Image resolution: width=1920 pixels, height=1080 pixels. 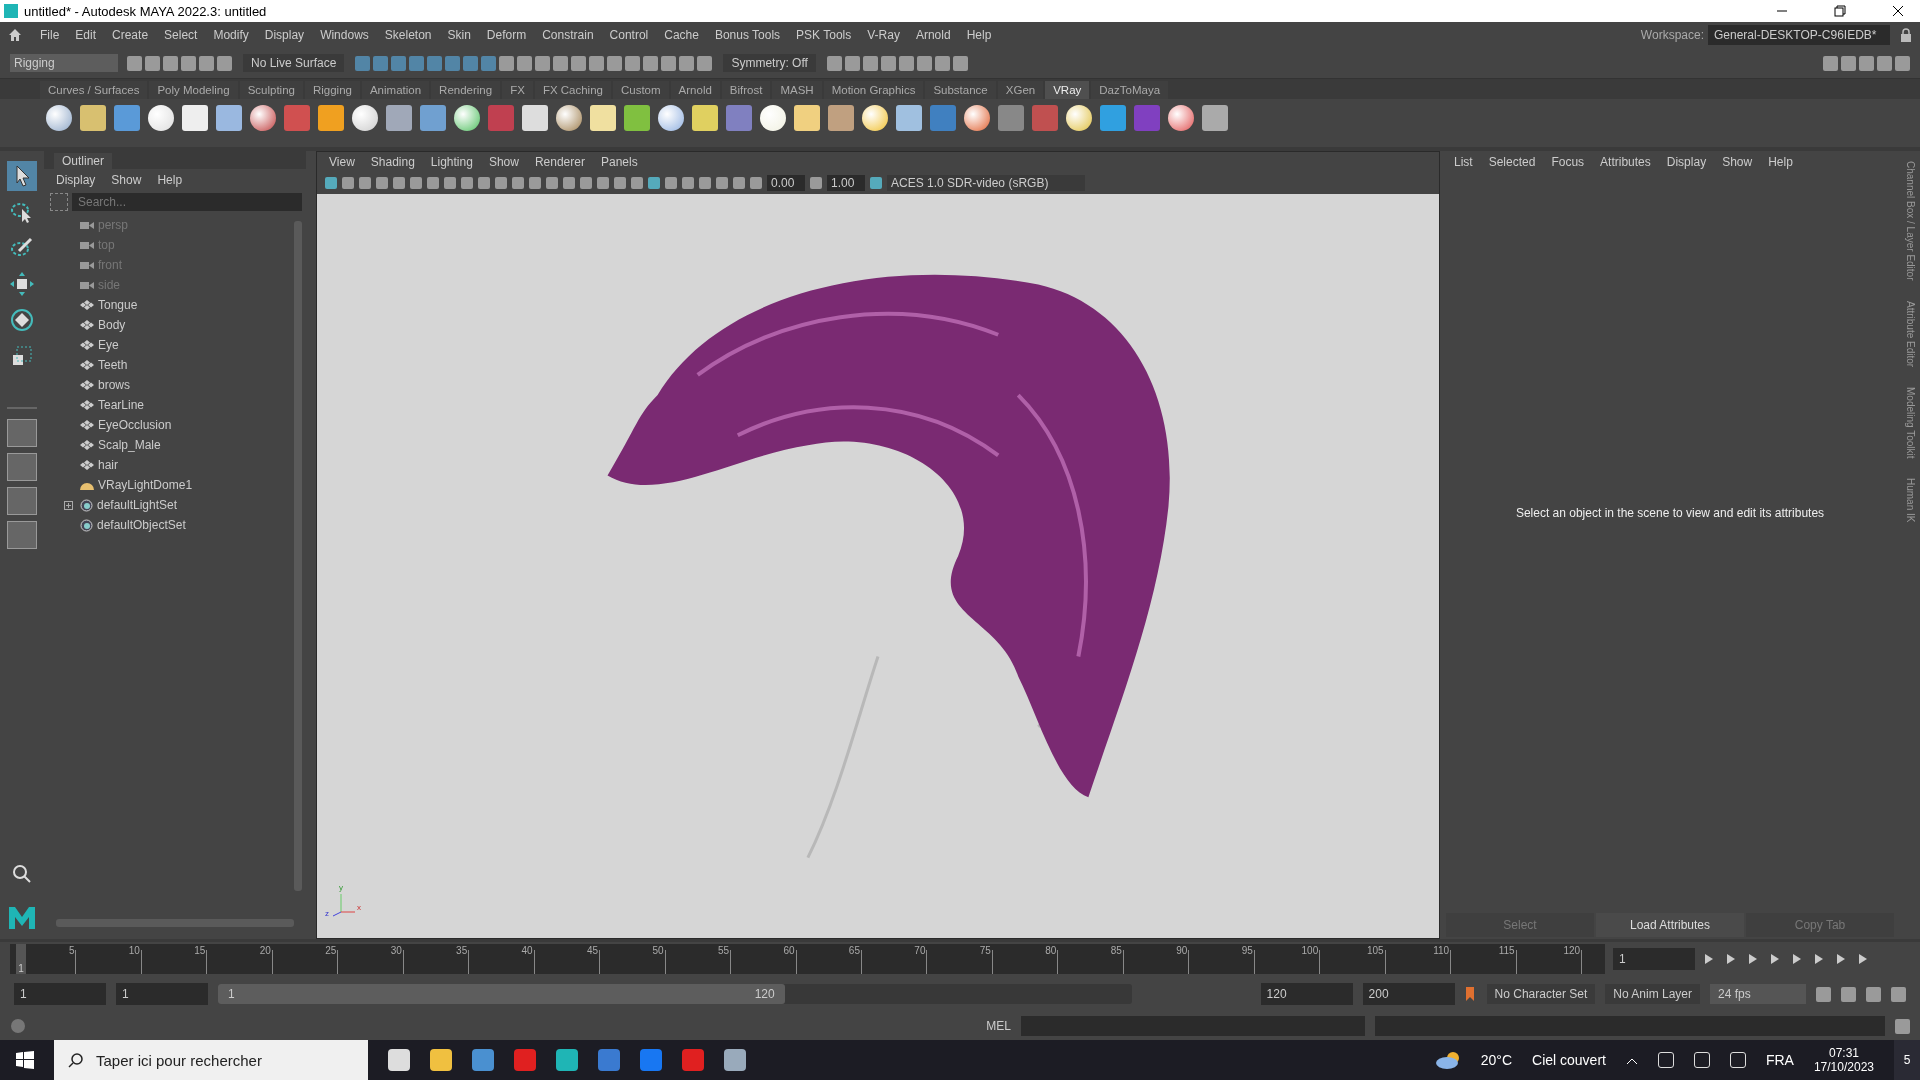 What do you see at coordinates (1067, 90) in the screenshot?
I see `shelf-tab: VRay` at bounding box center [1067, 90].